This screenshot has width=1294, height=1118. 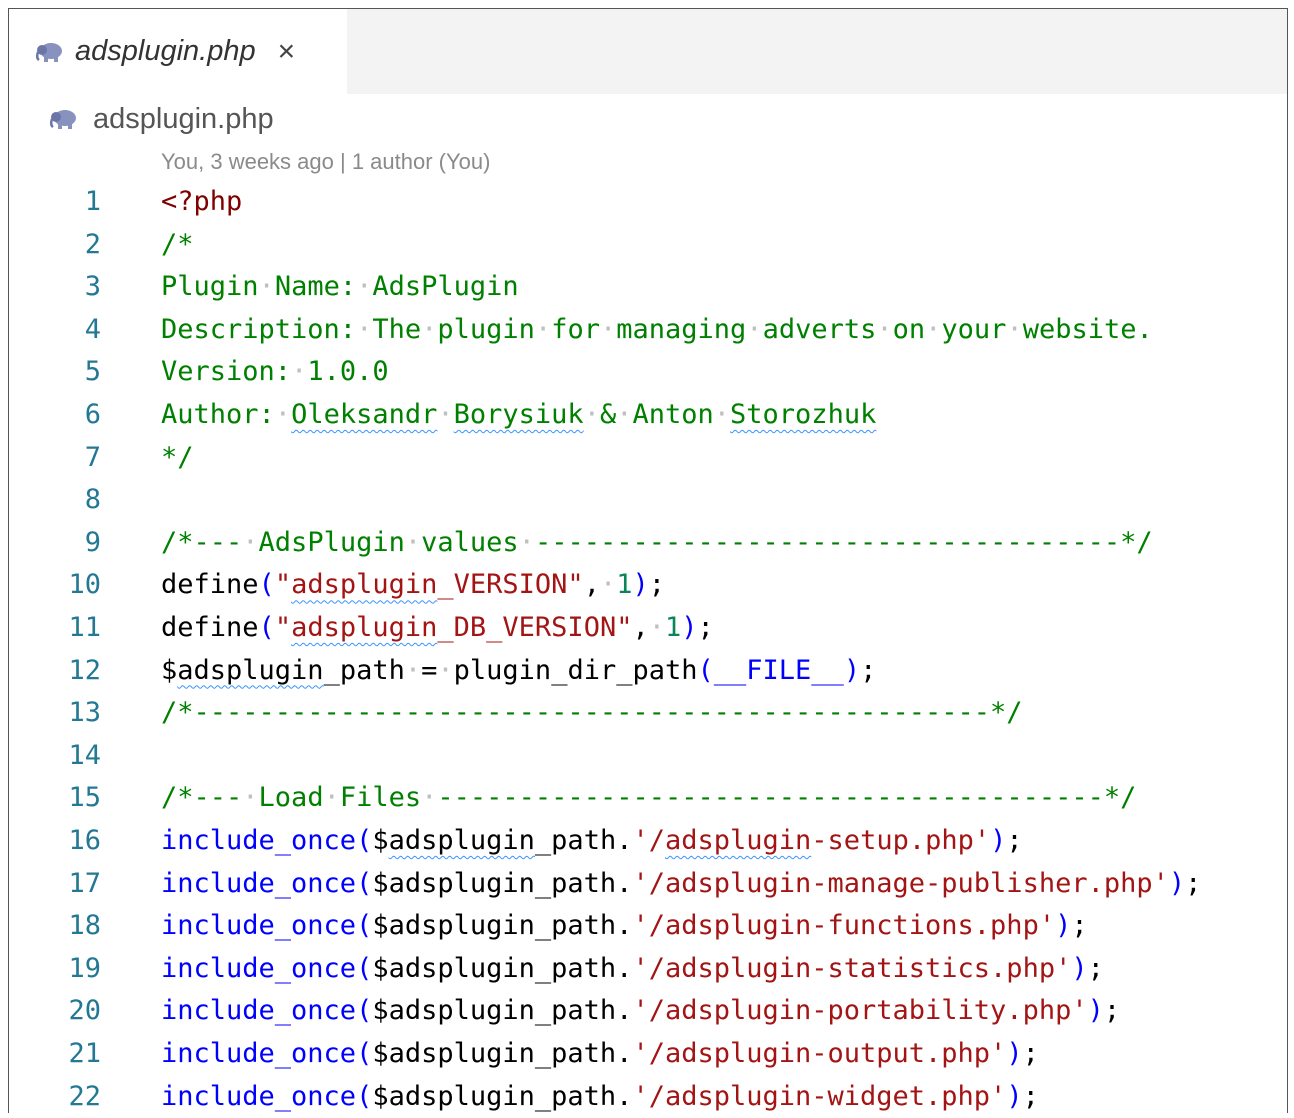 I want to click on code-line: 10 define("adsplugin_VERSION",·1);, so click(x=648, y=585).